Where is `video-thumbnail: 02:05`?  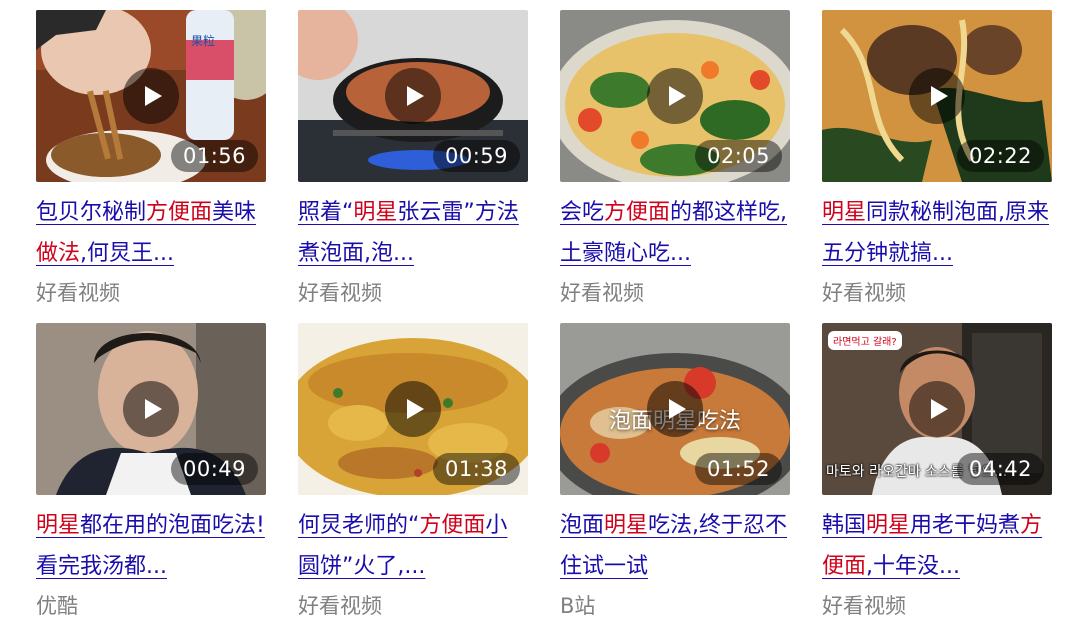
video-thumbnail: 02:05 is located at coordinates (675, 96).